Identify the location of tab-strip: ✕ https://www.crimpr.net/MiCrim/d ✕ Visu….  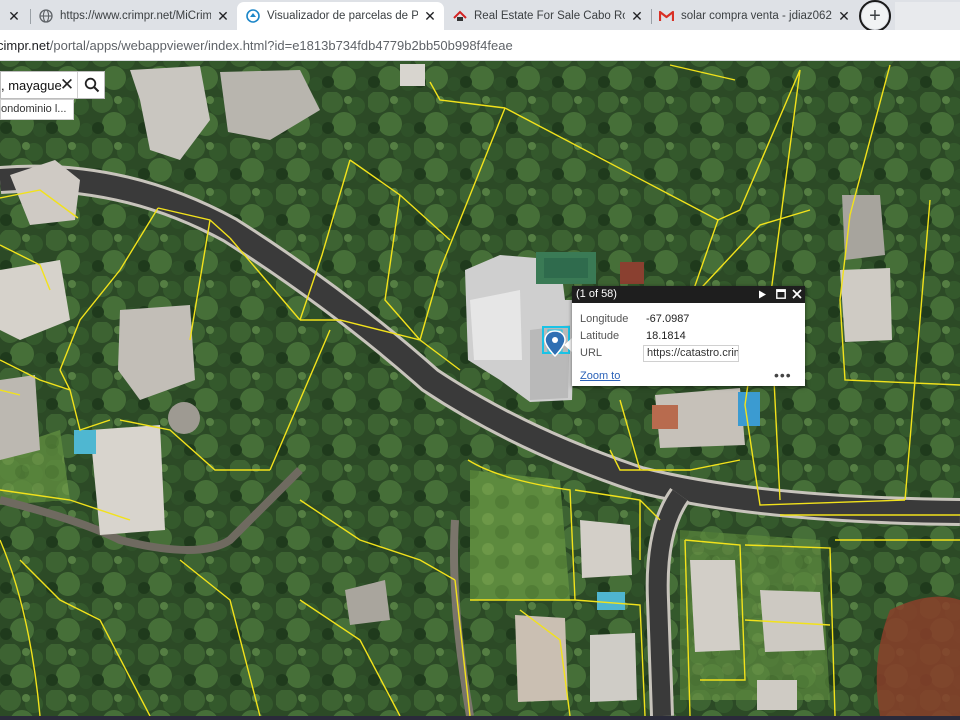
(480, 16).